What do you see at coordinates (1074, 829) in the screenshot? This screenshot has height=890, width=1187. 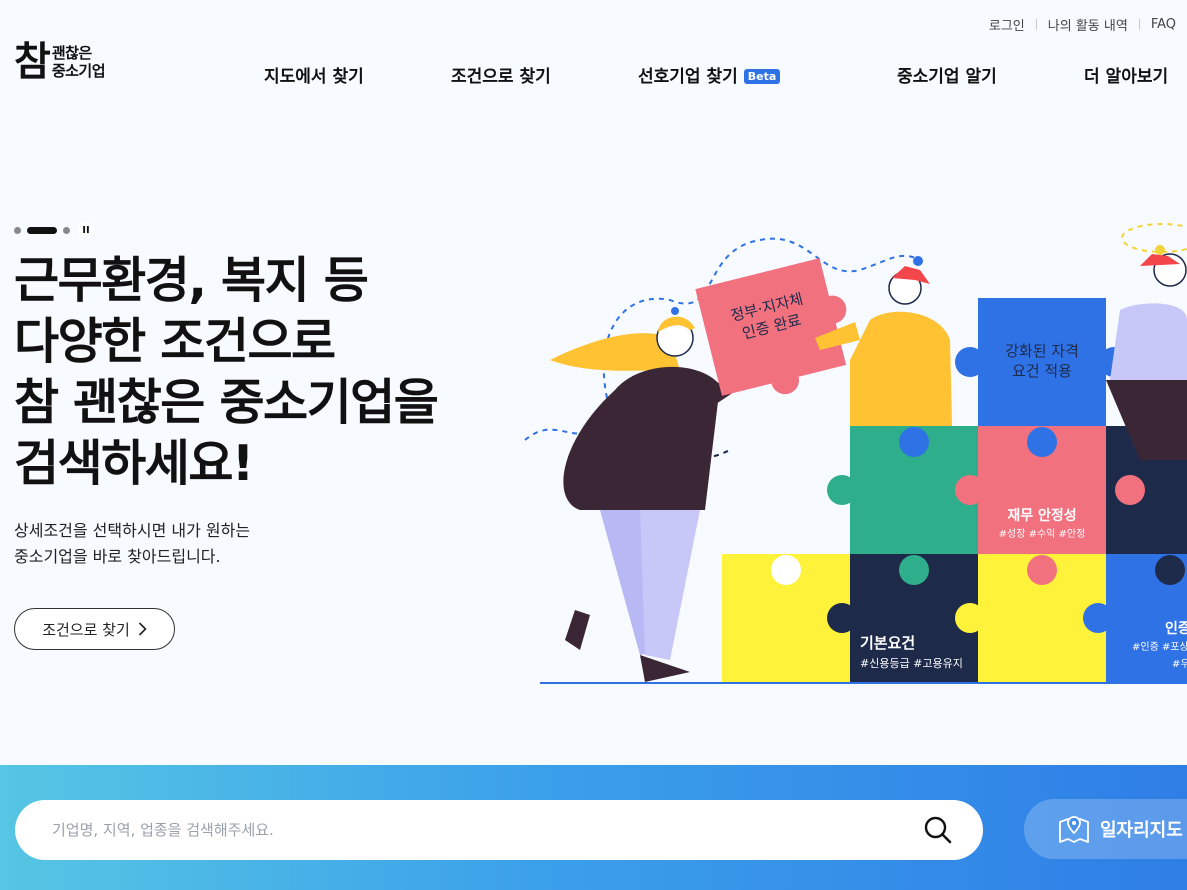 I see `map-pin-icon` at bounding box center [1074, 829].